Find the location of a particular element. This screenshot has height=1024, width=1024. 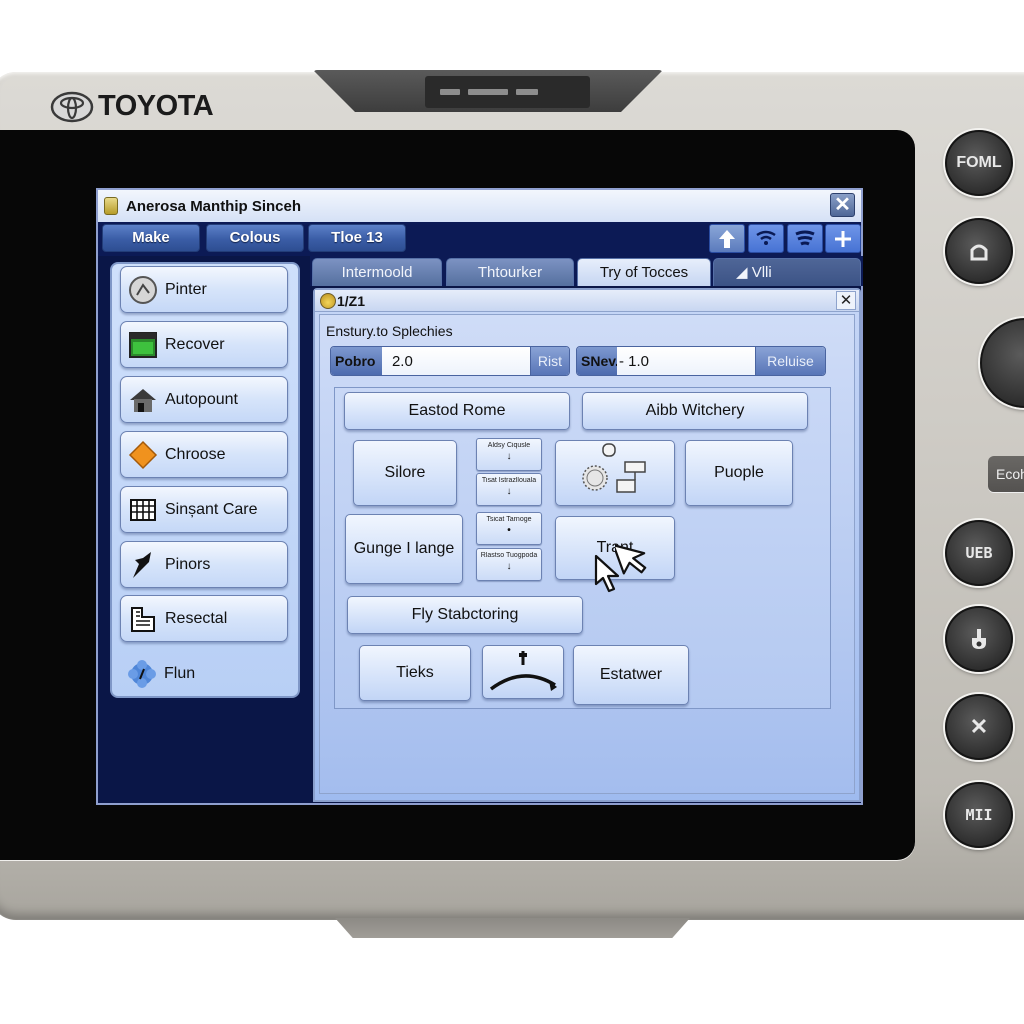

arc-gauge-button is located at coordinates (523, 672).